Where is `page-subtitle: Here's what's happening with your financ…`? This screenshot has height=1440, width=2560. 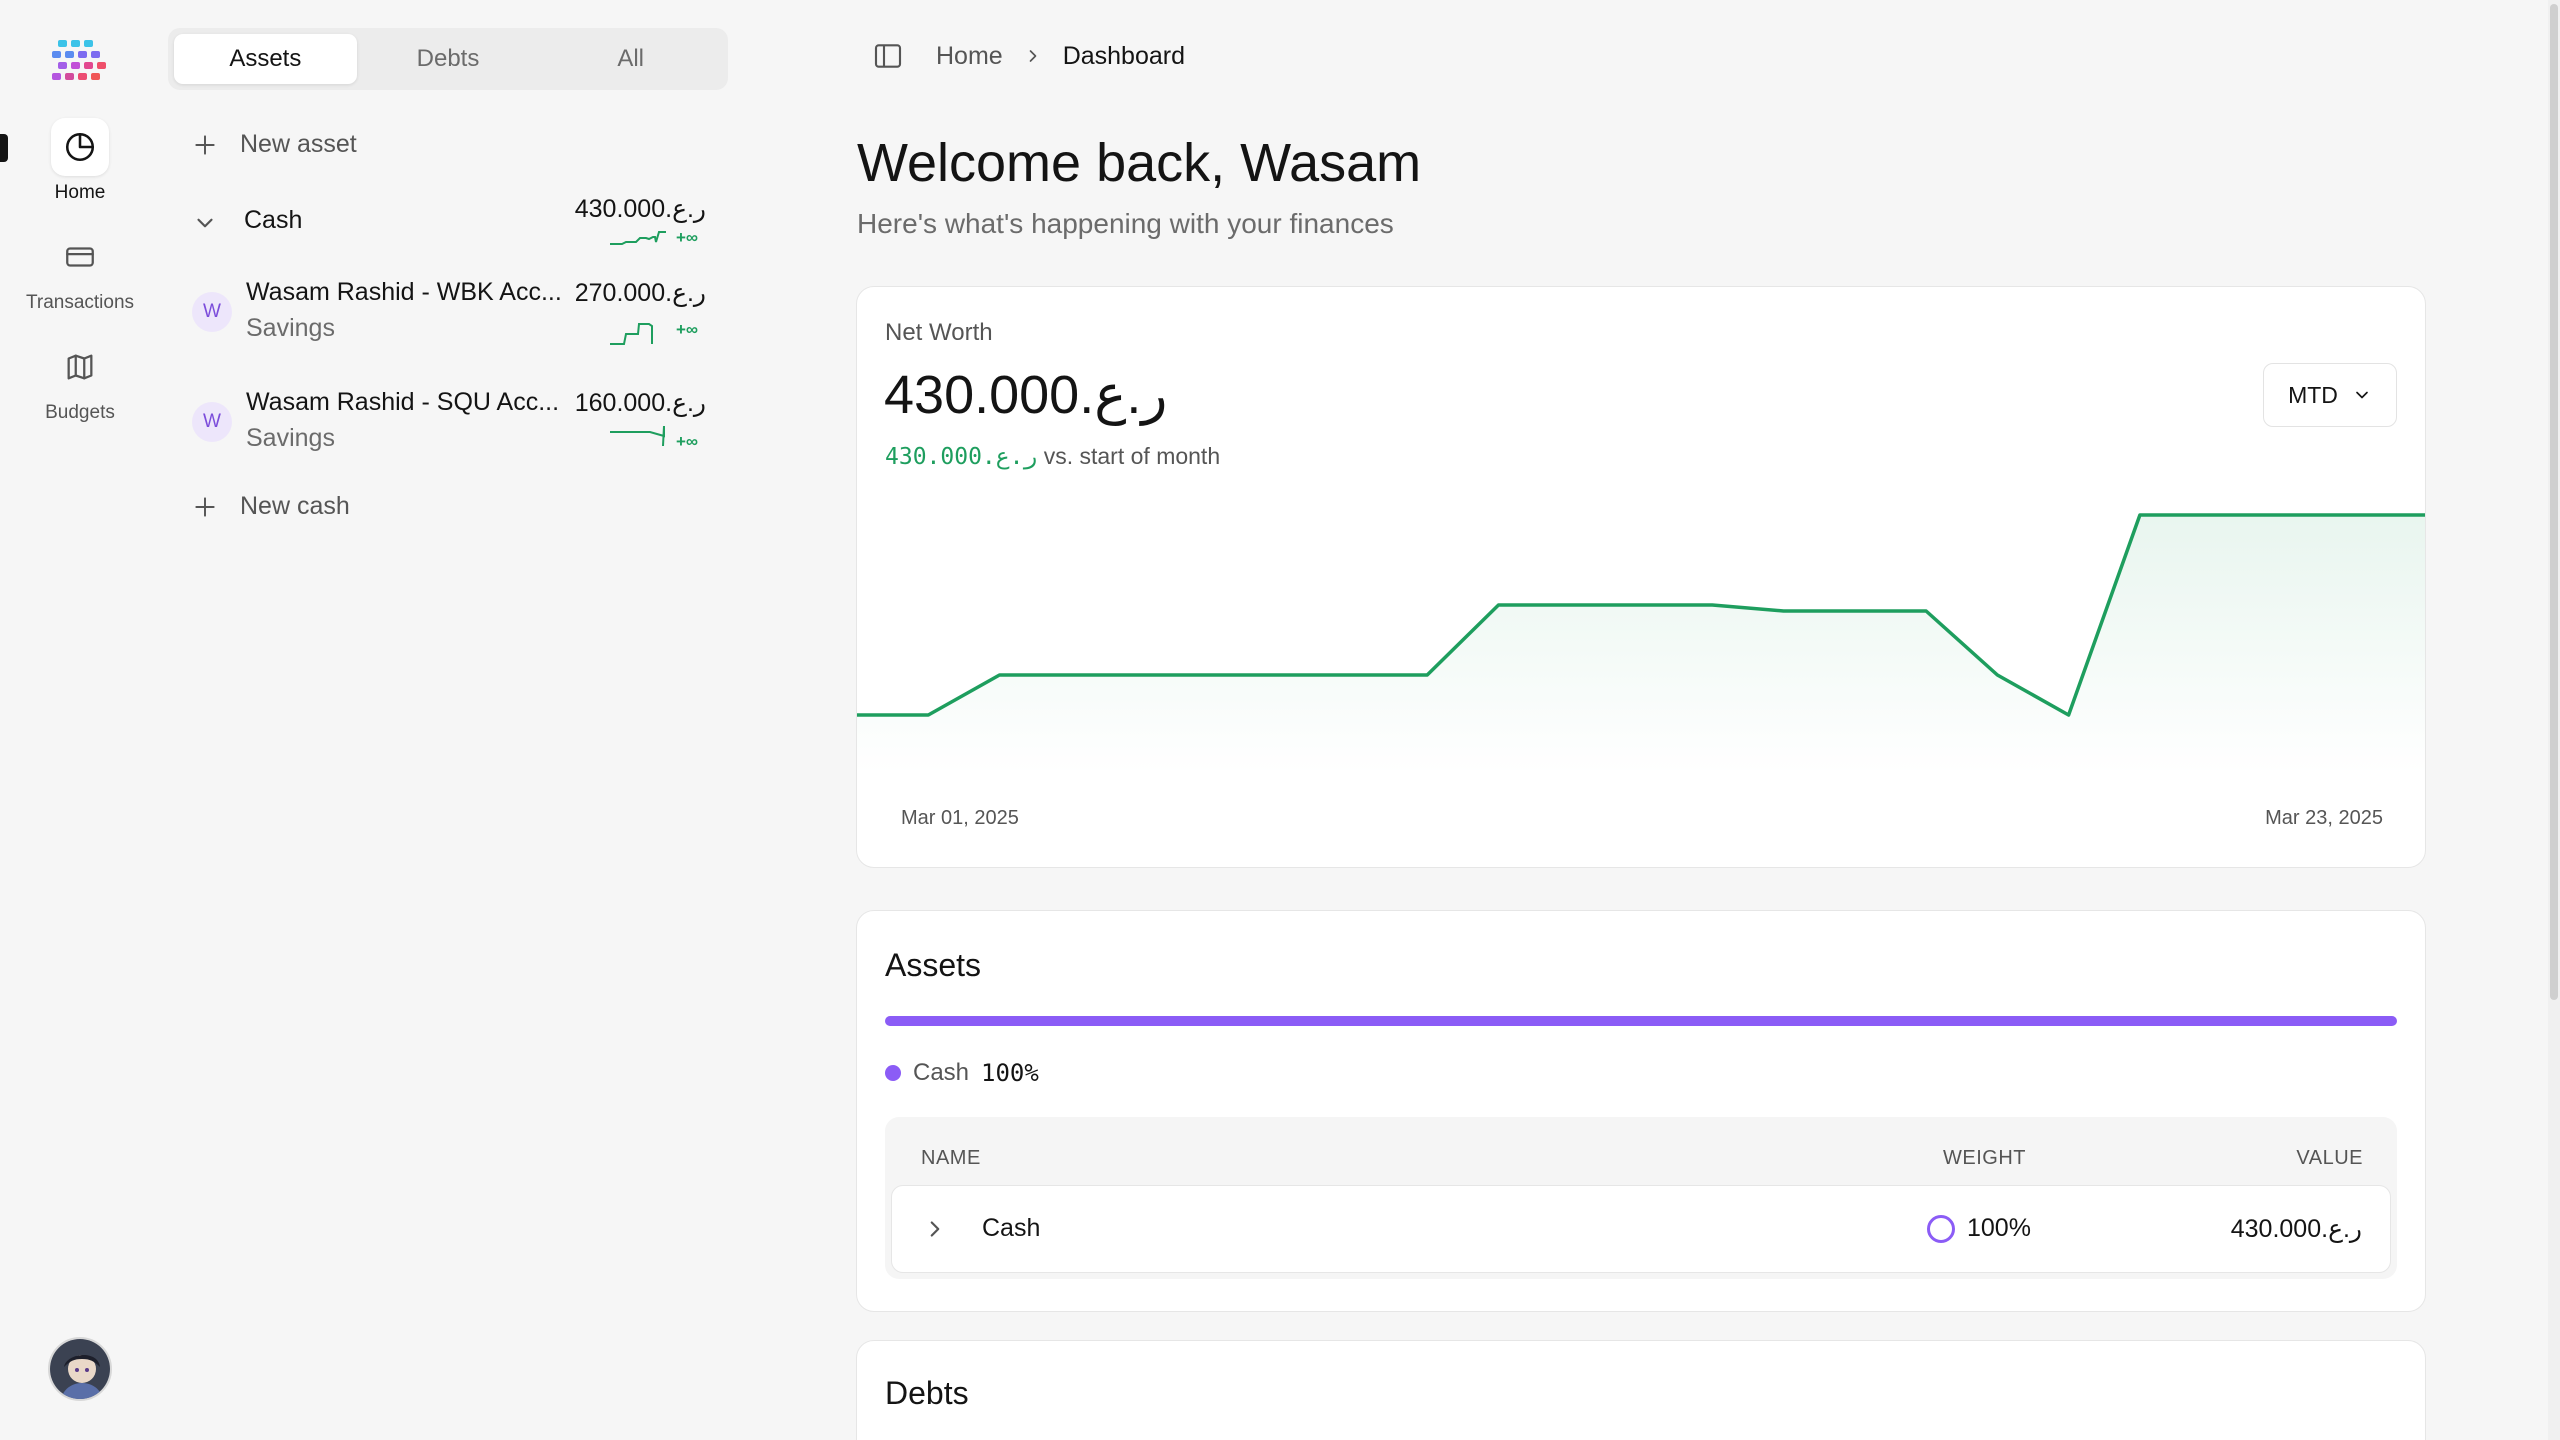
page-subtitle: Here's what's happening with your financ… is located at coordinates (1125, 223).